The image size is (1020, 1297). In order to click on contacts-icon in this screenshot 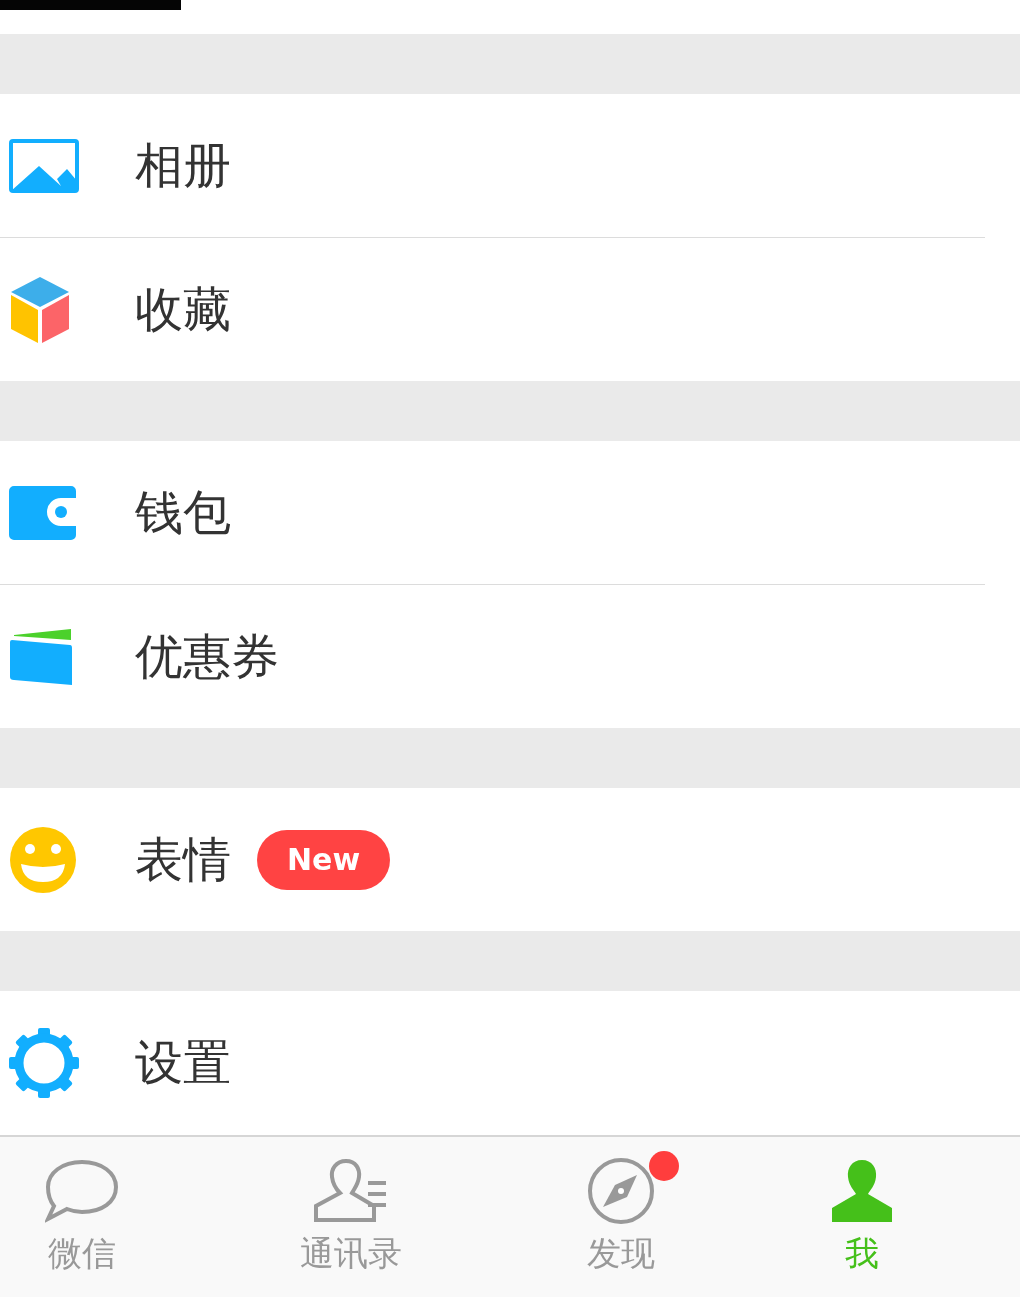, I will do `click(351, 1191)`.